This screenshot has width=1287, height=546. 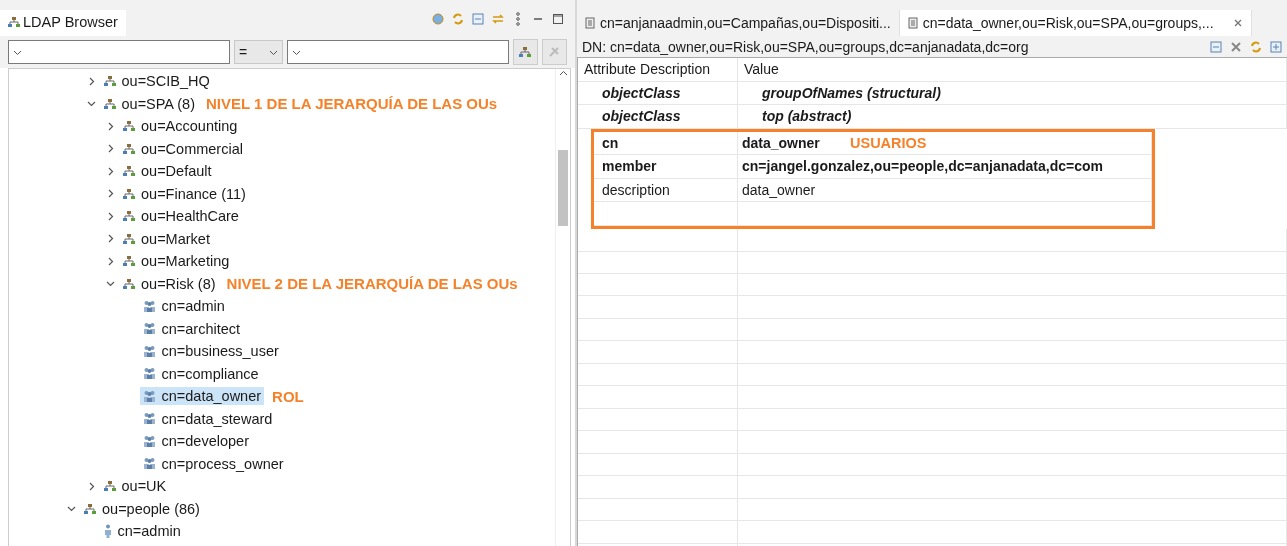 I want to click on column-header: Value, so click(x=1012, y=69).